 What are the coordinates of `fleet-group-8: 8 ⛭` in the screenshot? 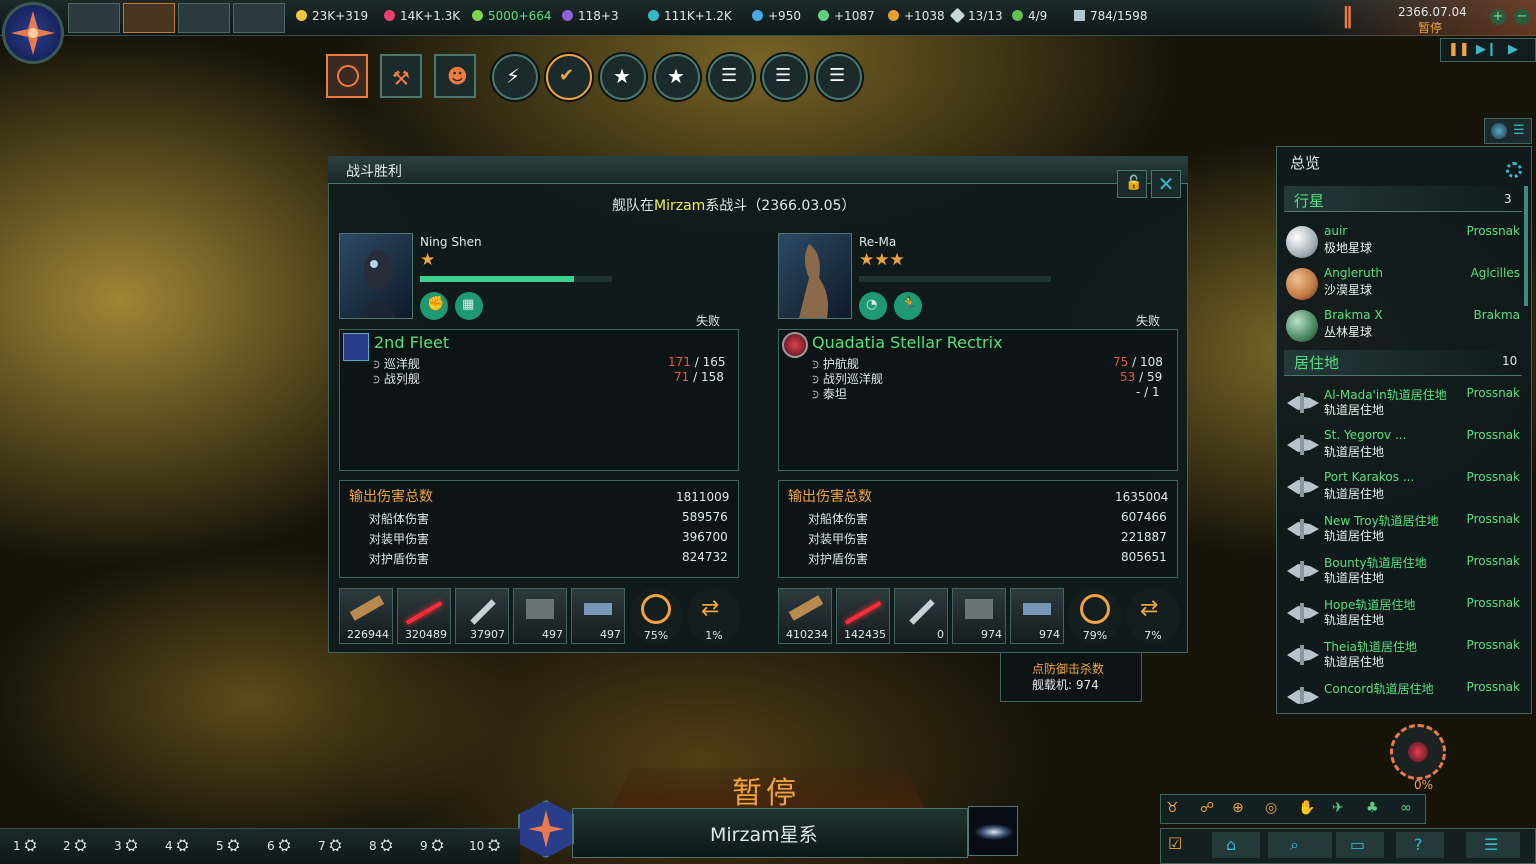 It's located at (380, 845).